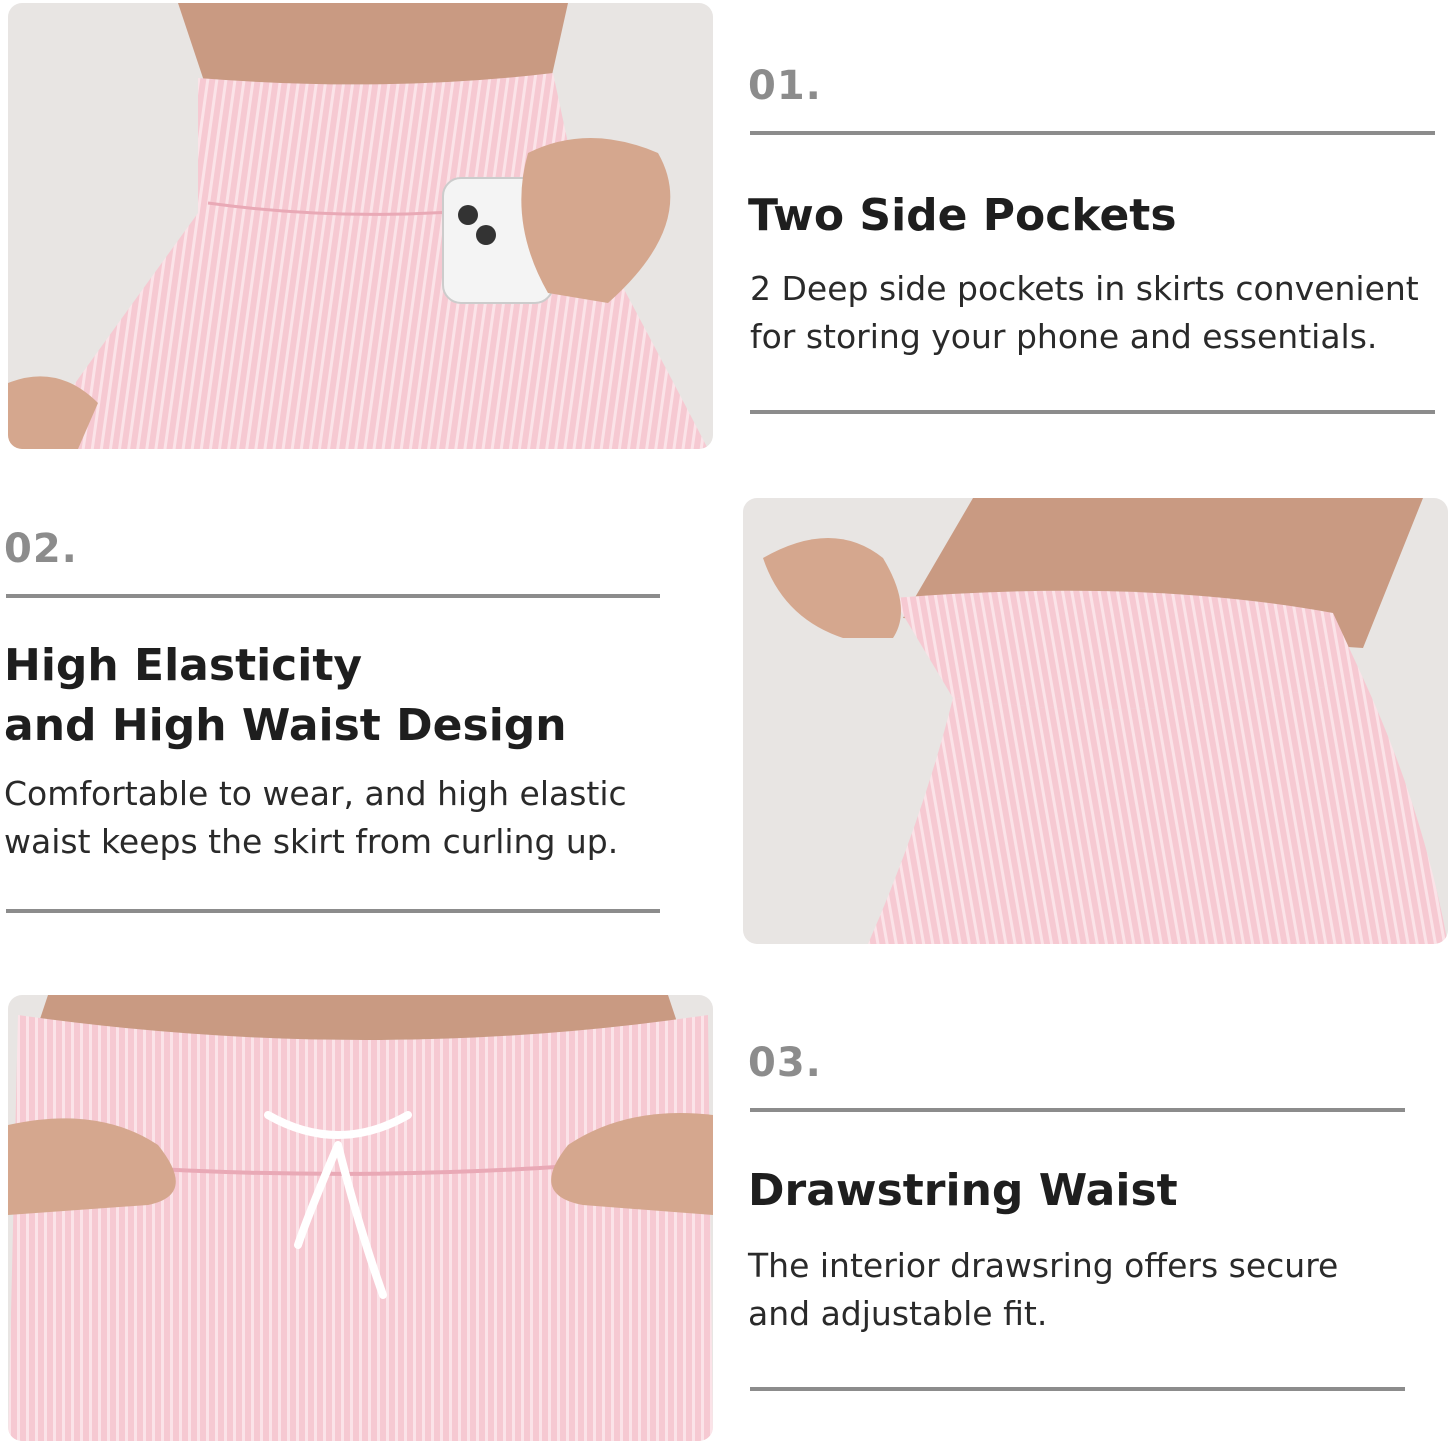 The image size is (1450, 1445). Describe the element at coordinates (285, 725) in the screenshot. I see `section-2-title-line: and High Waist Design` at that location.